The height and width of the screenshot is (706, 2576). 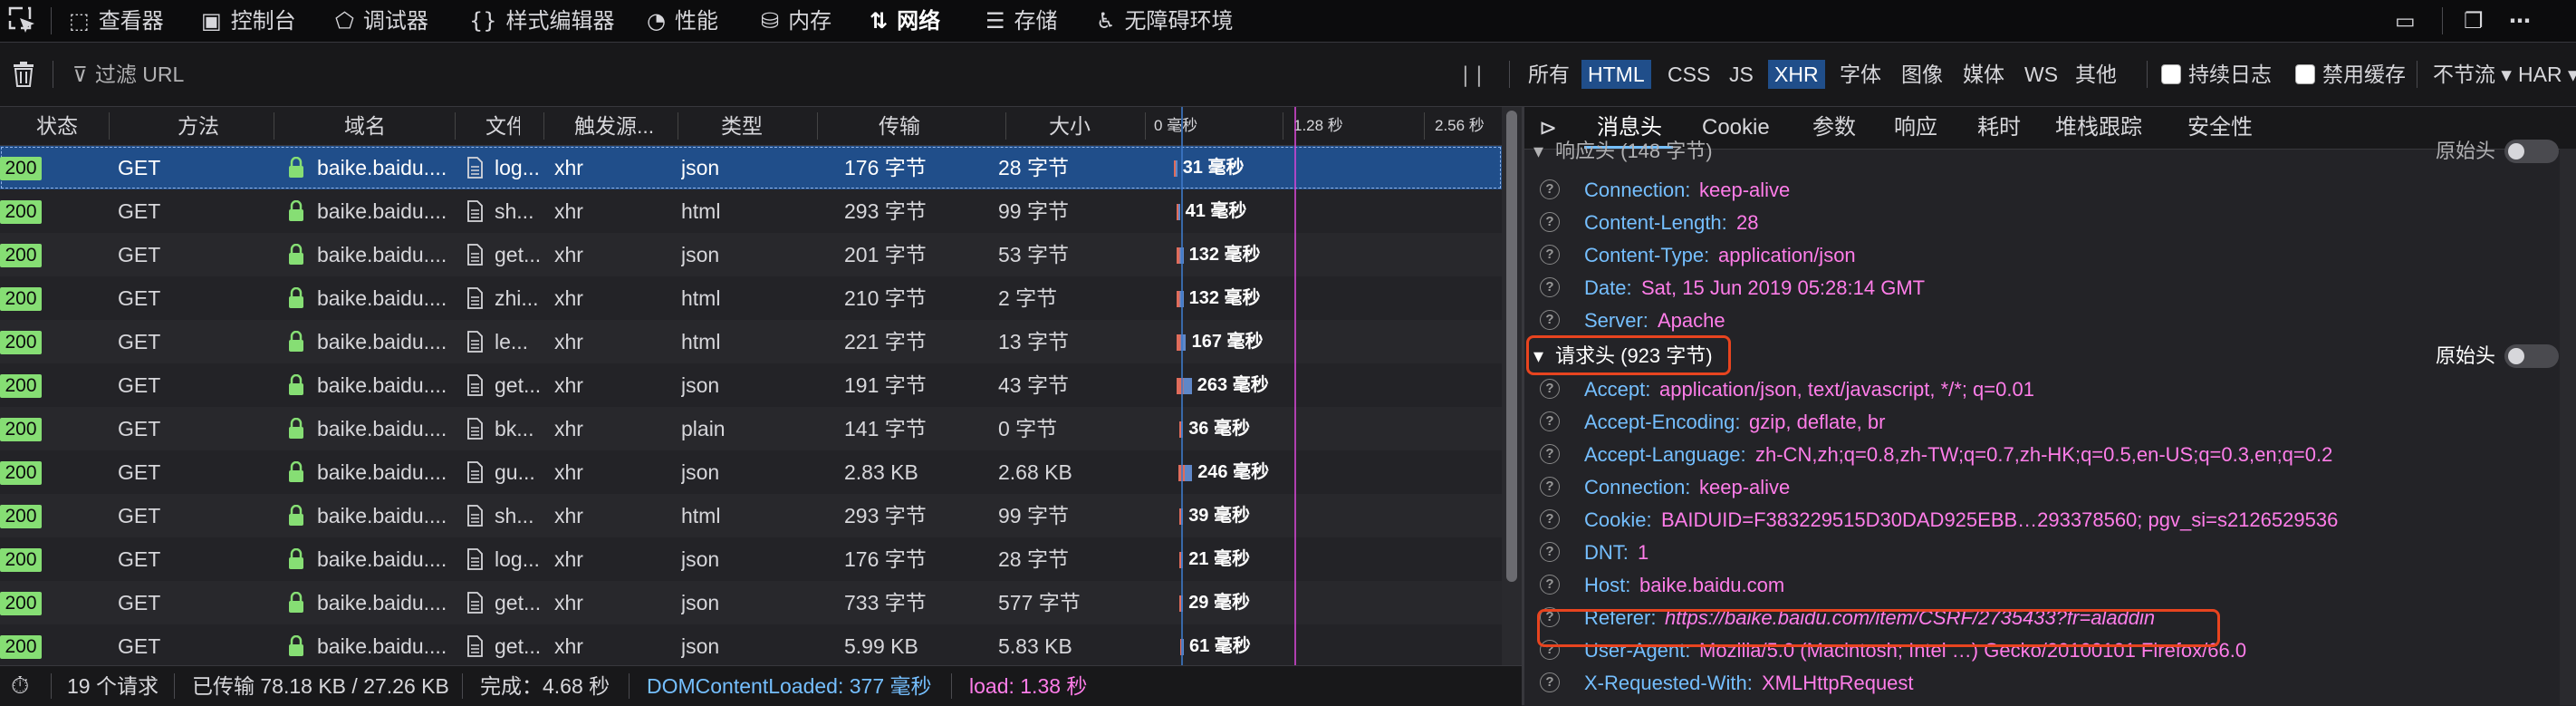 I want to click on header-row: ? Content-Length: 28, so click(x=2050, y=223).